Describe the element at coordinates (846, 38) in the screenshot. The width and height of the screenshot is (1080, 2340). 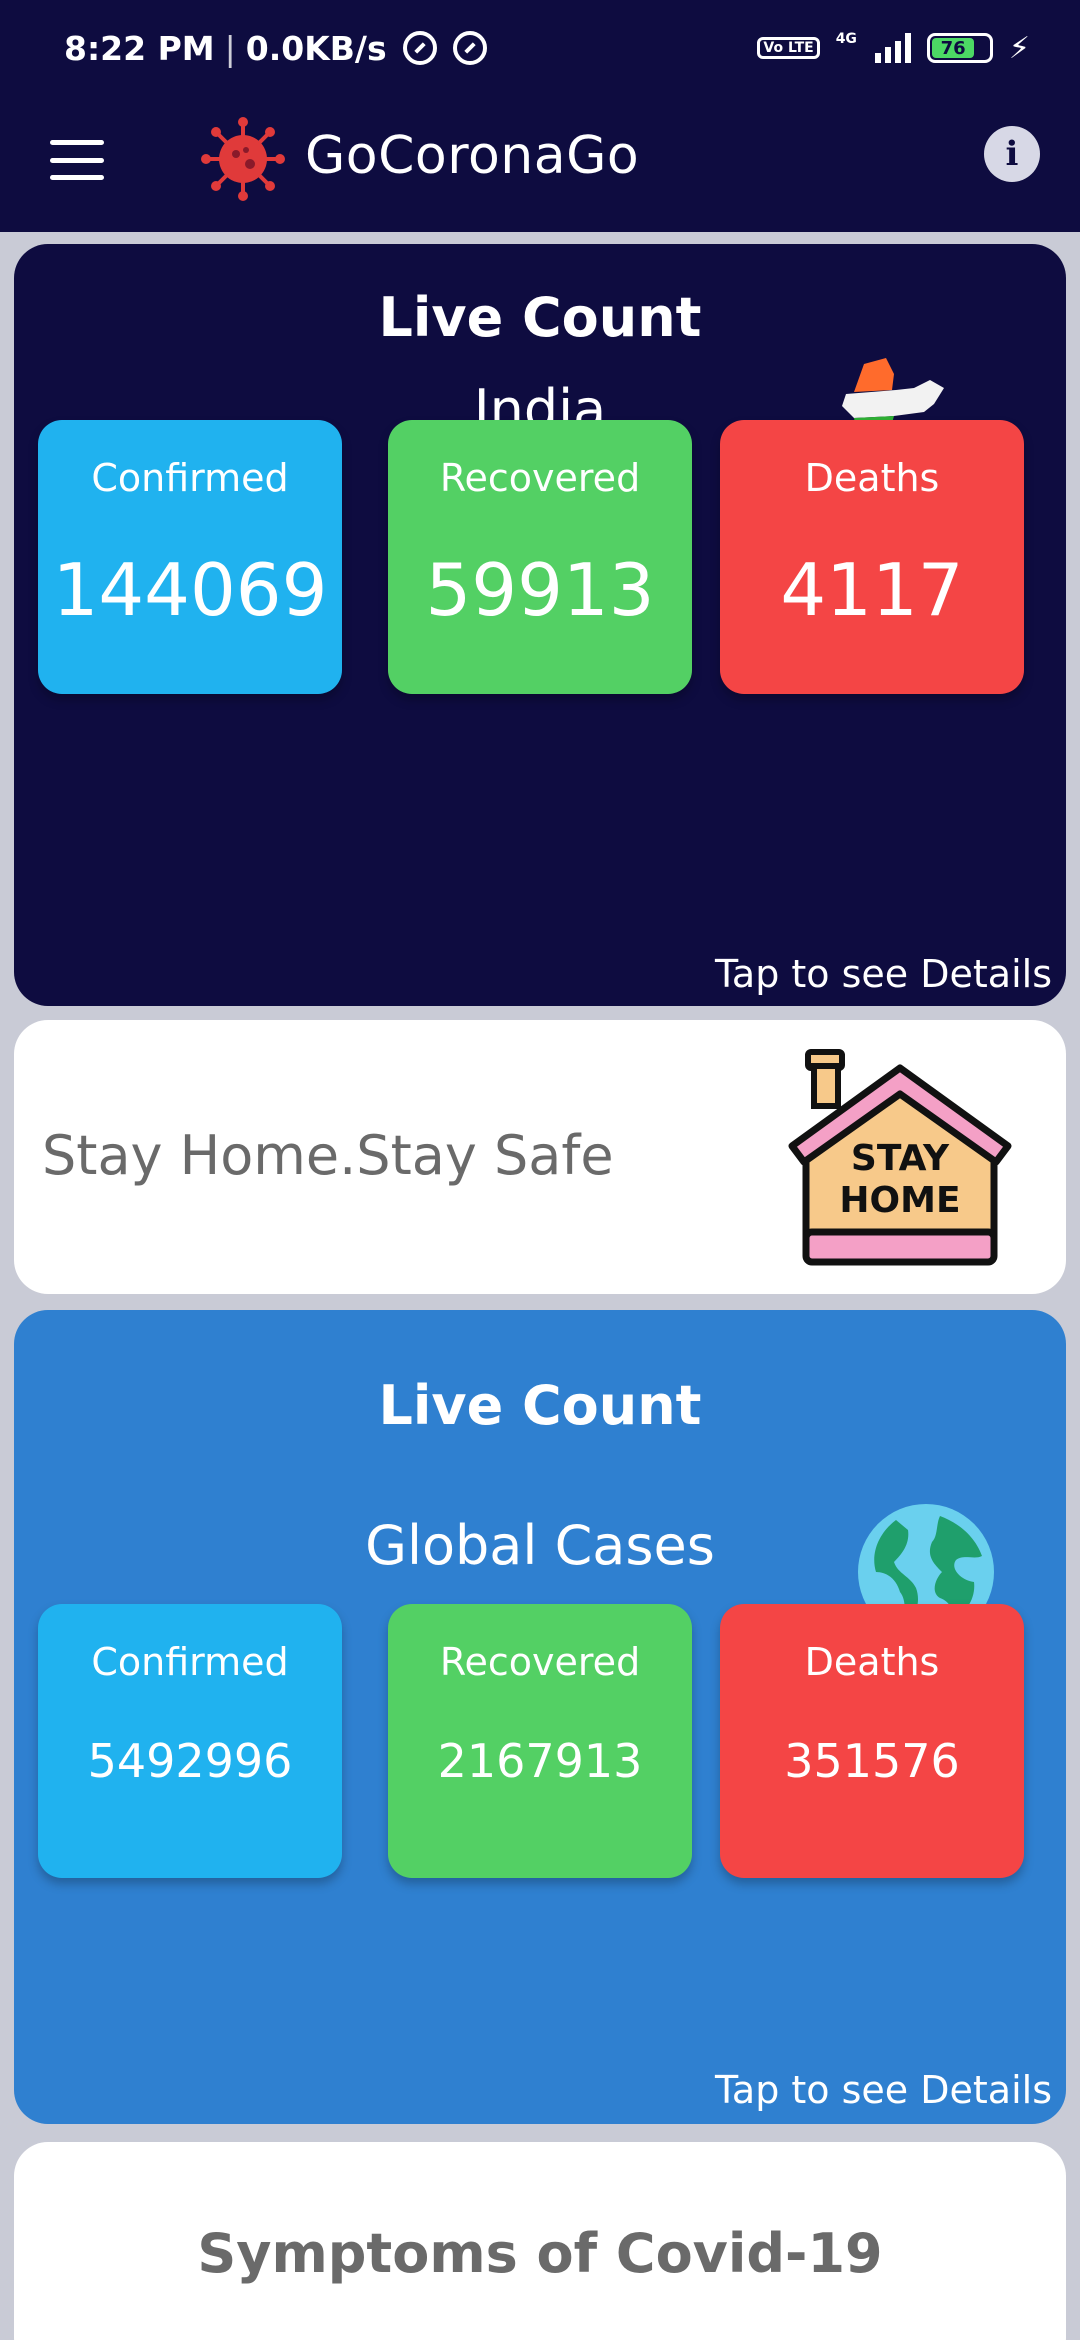
I see `network-type-label: 4G` at that location.